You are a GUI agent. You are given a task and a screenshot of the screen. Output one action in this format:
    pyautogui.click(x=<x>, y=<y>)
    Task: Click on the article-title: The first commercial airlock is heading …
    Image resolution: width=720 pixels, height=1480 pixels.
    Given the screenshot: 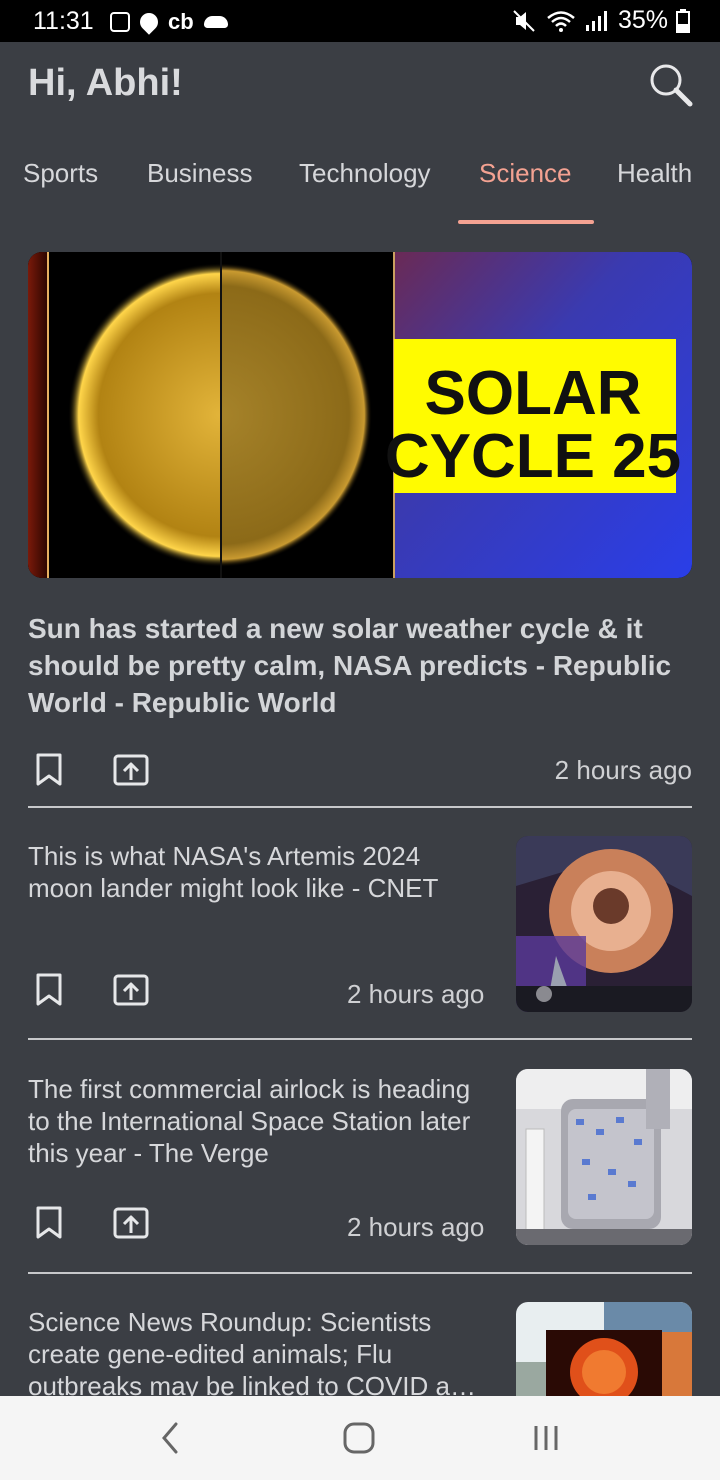 What is the action you would take?
    pyautogui.click(x=258, y=1121)
    